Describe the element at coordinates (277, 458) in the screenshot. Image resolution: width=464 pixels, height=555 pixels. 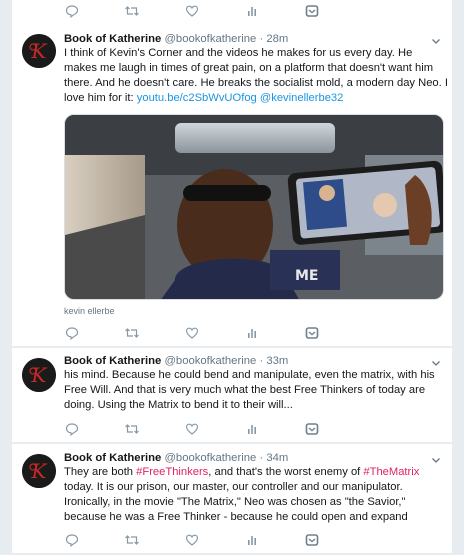
I see `tweet-time: 34m` at that location.